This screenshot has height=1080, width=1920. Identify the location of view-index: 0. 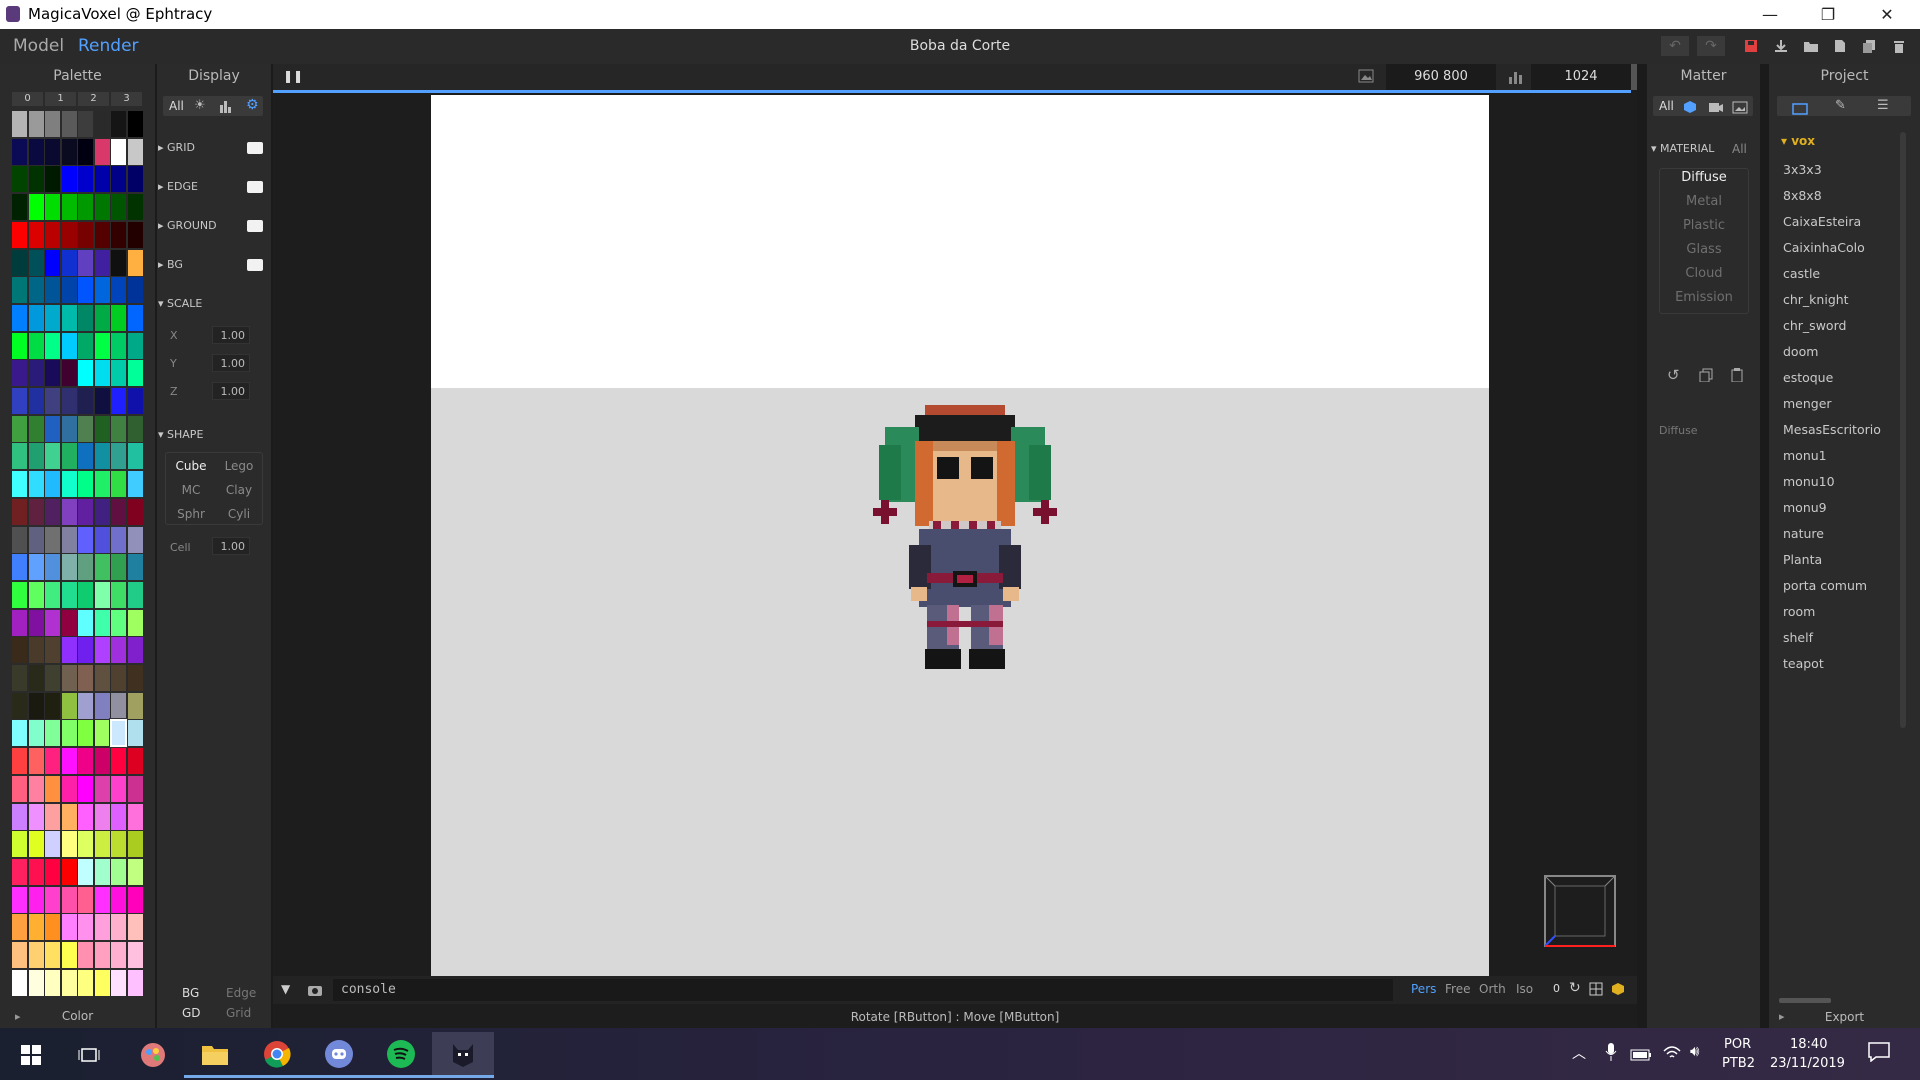
(1556, 988).